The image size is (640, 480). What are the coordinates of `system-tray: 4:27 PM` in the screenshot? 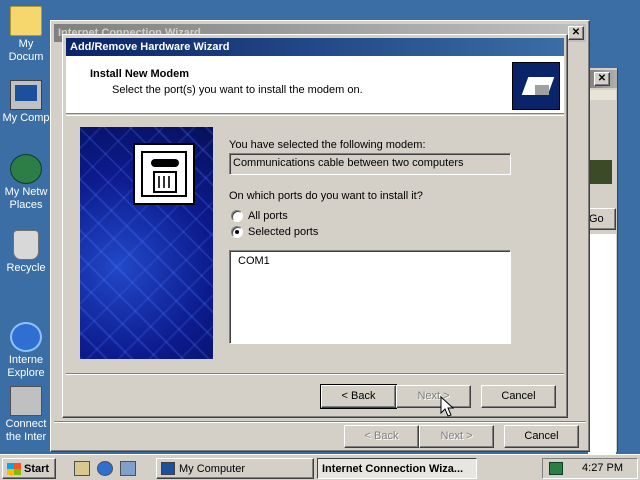 It's located at (590, 468).